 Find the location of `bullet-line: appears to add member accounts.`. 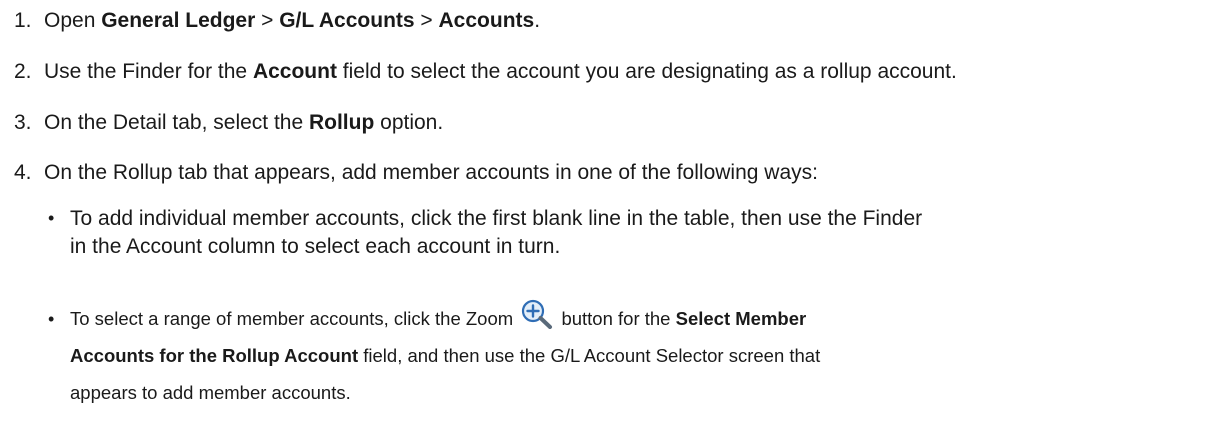

bullet-line: appears to add member accounts. is located at coordinates (210, 392).